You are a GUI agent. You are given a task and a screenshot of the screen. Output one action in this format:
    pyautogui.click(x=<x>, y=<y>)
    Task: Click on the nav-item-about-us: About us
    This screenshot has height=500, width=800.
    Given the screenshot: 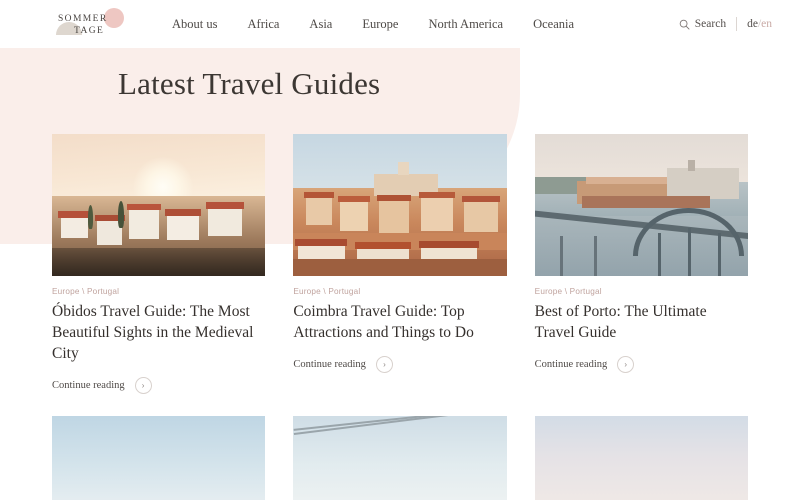 What is the action you would take?
    pyautogui.click(x=195, y=24)
    